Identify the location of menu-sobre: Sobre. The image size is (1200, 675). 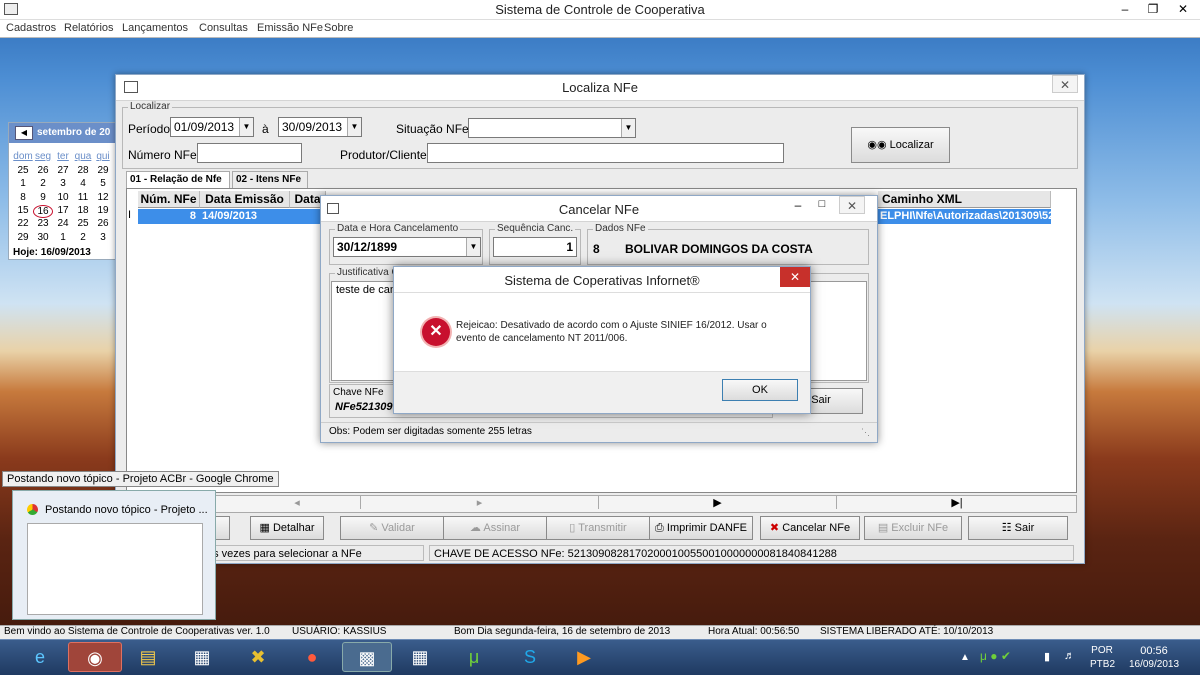
(338, 28).